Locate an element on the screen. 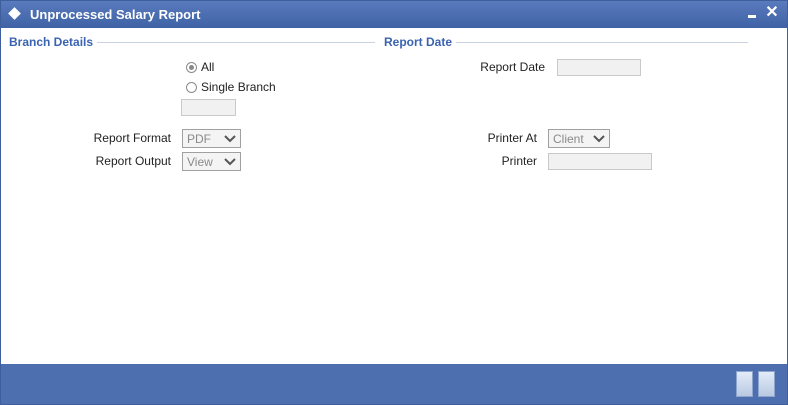  report-format-value: PDF is located at coordinates (199, 139).